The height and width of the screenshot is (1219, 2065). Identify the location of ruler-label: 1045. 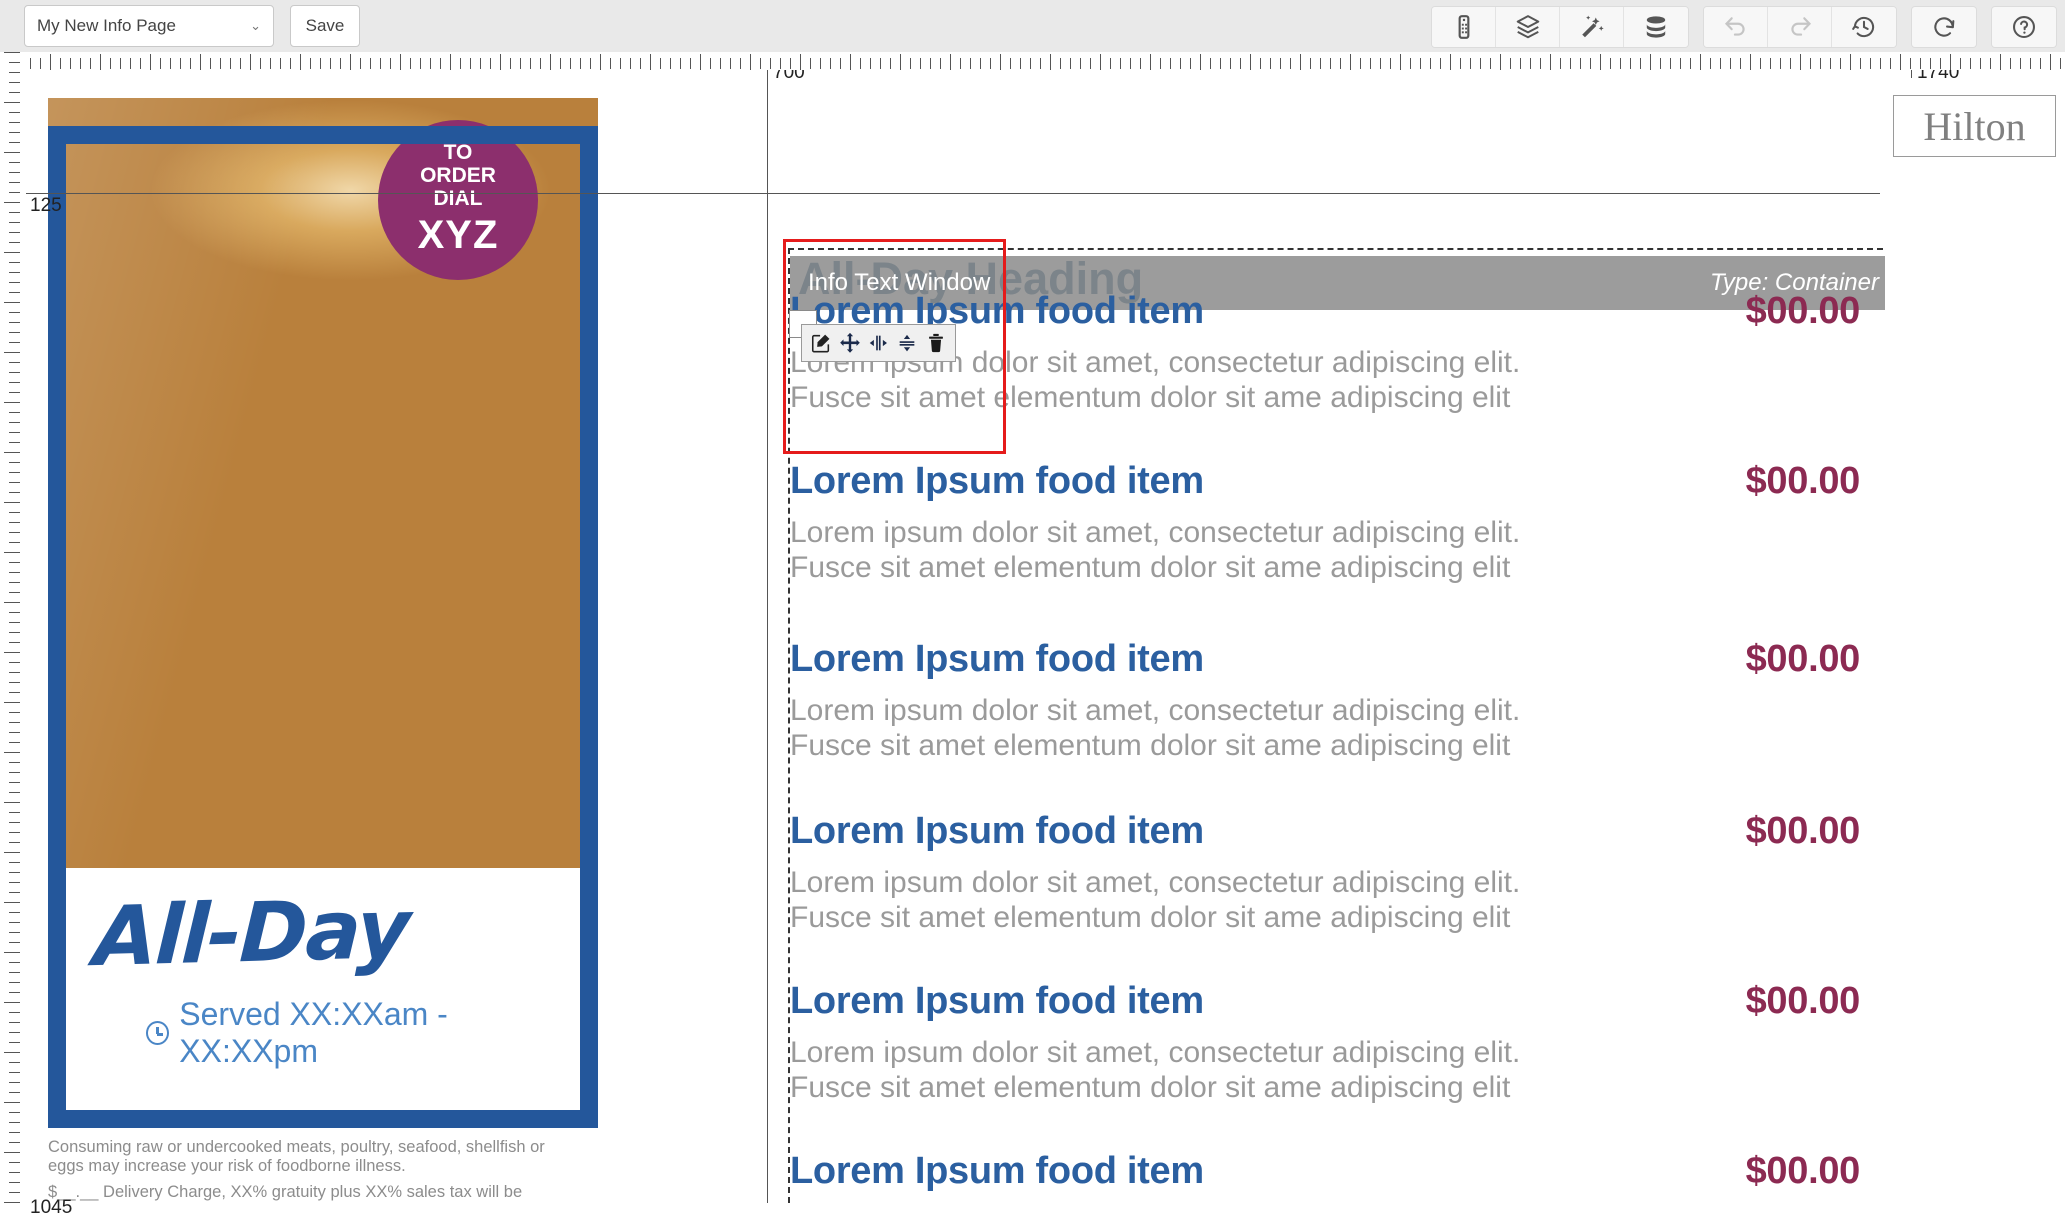
(51, 1207).